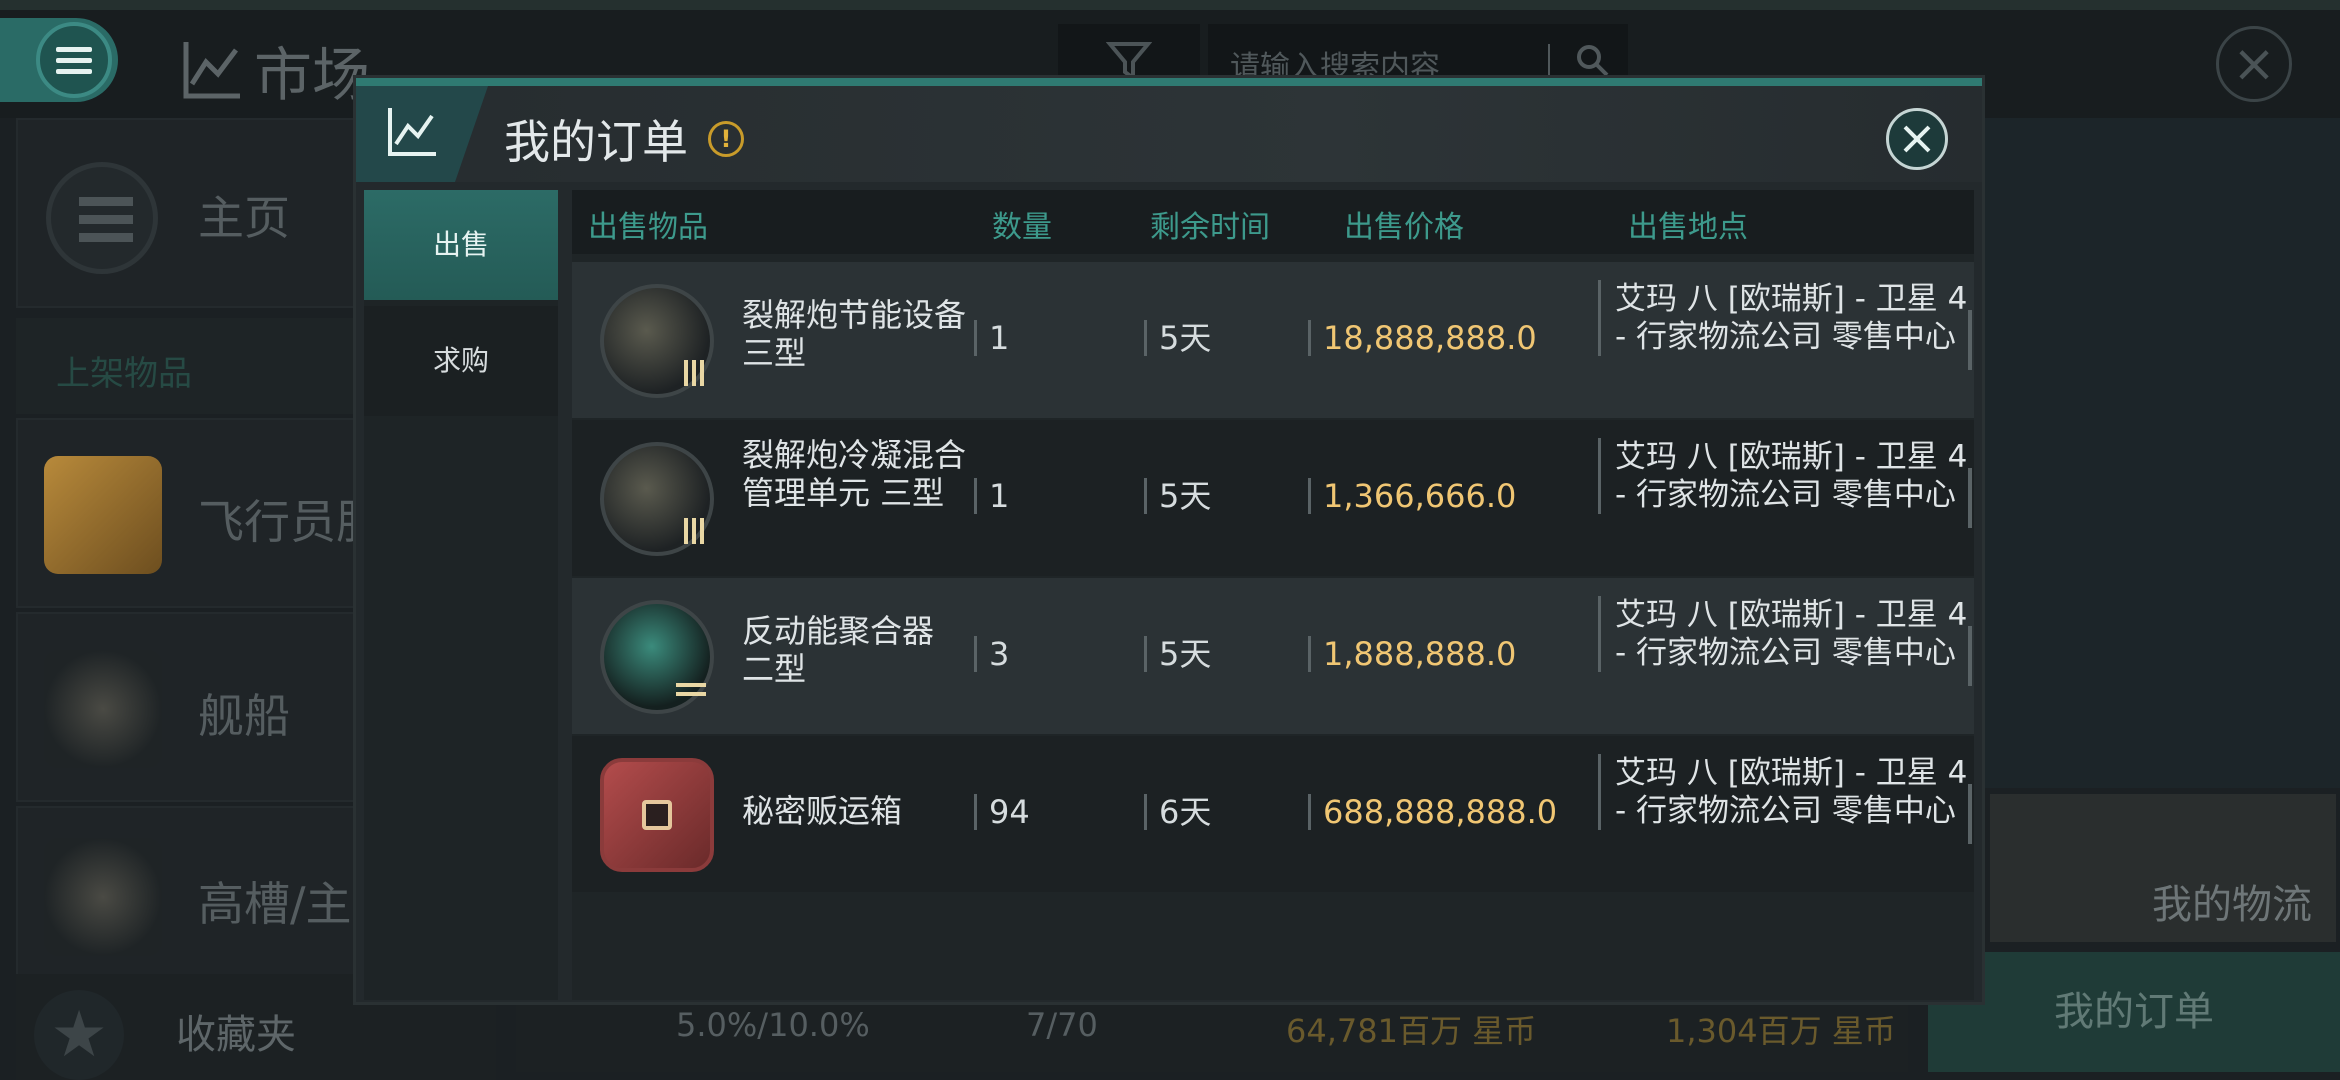 This screenshot has width=2340, height=1080. What do you see at coordinates (236, 1035) in the screenshot?
I see `favorites-label: 收藏夹` at bounding box center [236, 1035].